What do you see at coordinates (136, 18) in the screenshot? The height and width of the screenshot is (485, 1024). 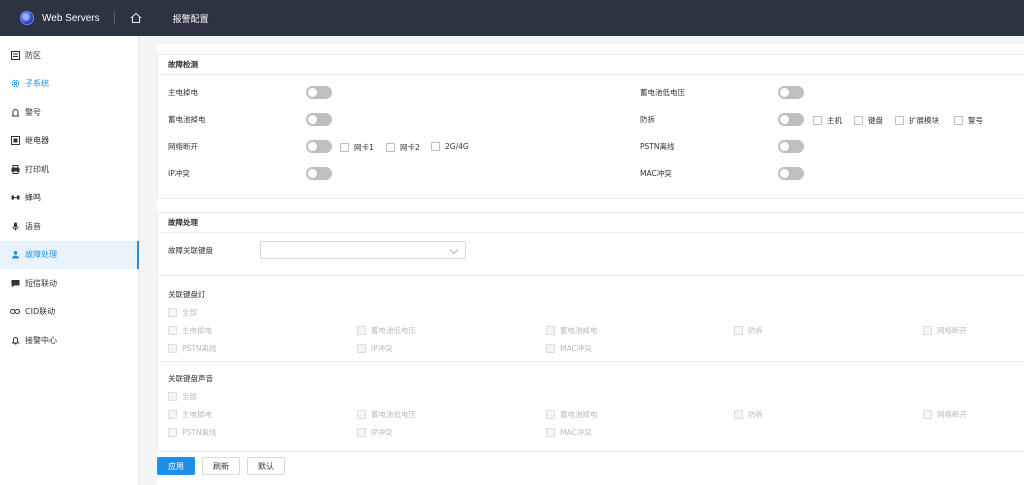 I see `home-icon` at bounding box center [136, 18].